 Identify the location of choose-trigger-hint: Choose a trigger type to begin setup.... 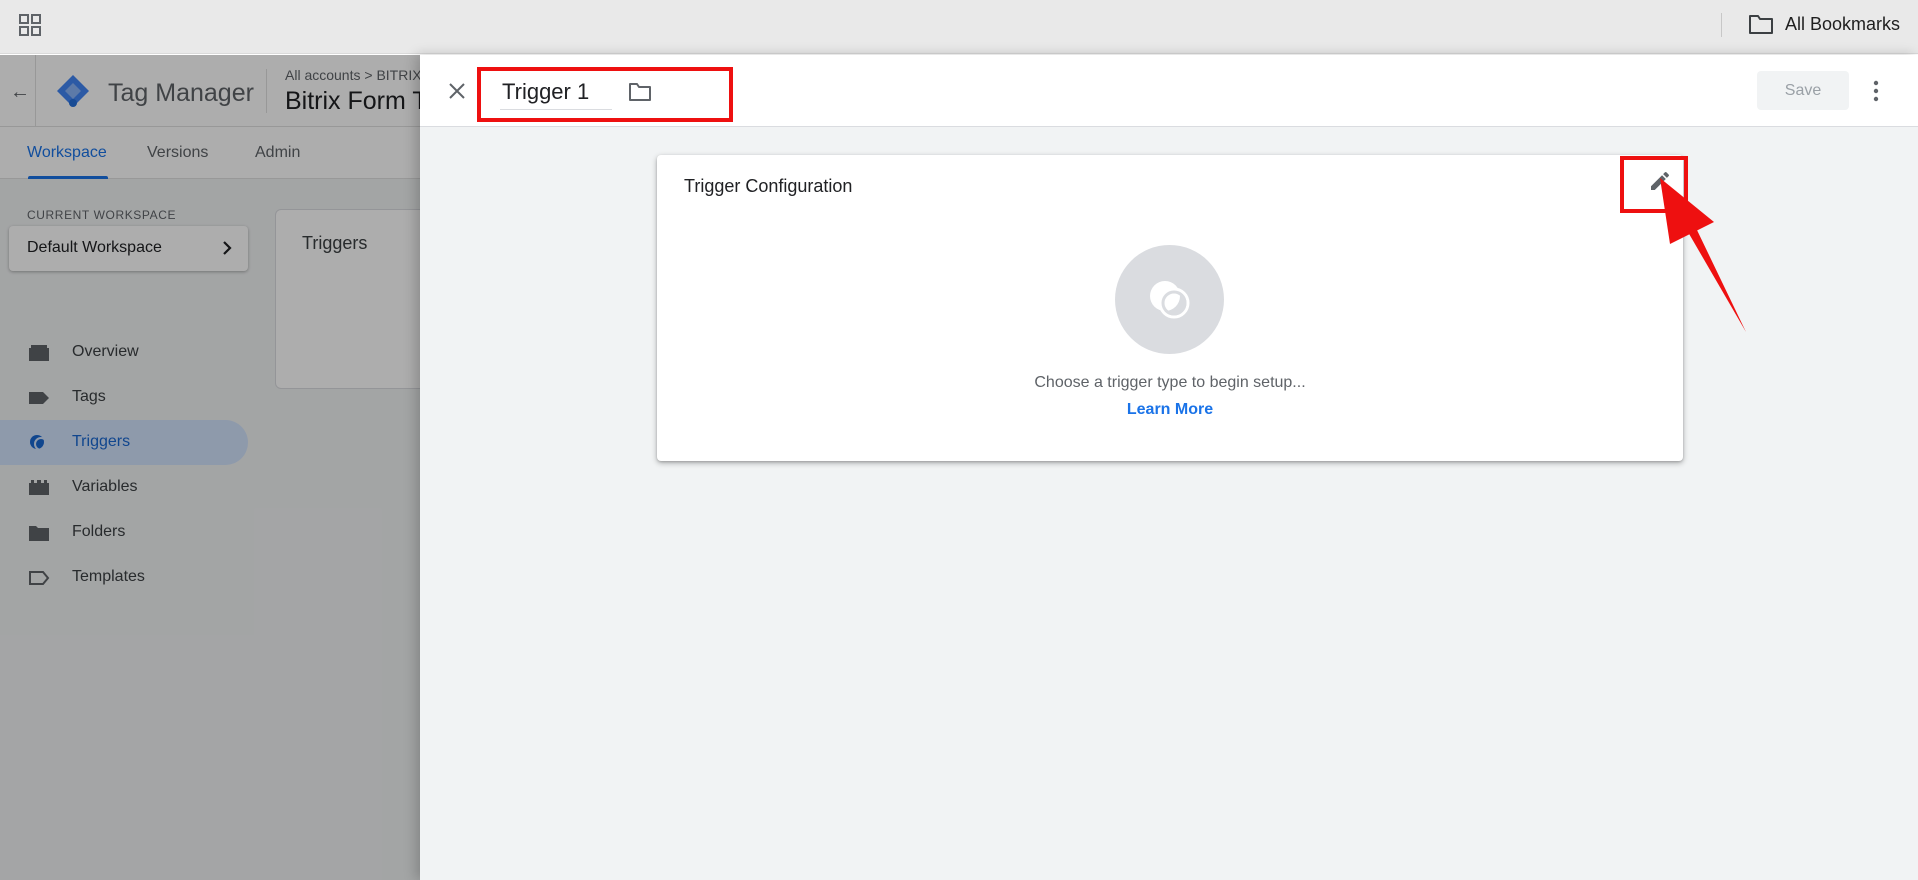
(1170, 382).